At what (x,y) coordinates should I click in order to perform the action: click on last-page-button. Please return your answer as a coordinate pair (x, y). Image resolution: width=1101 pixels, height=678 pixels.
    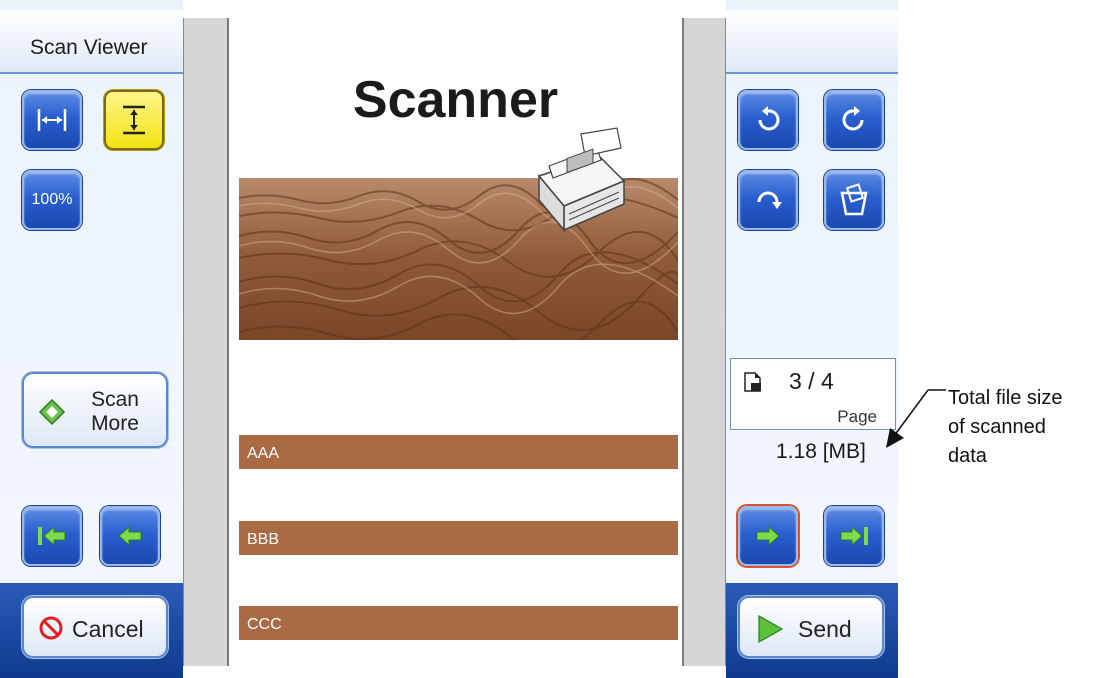
    Looking at the image, I should click on (854, 536).